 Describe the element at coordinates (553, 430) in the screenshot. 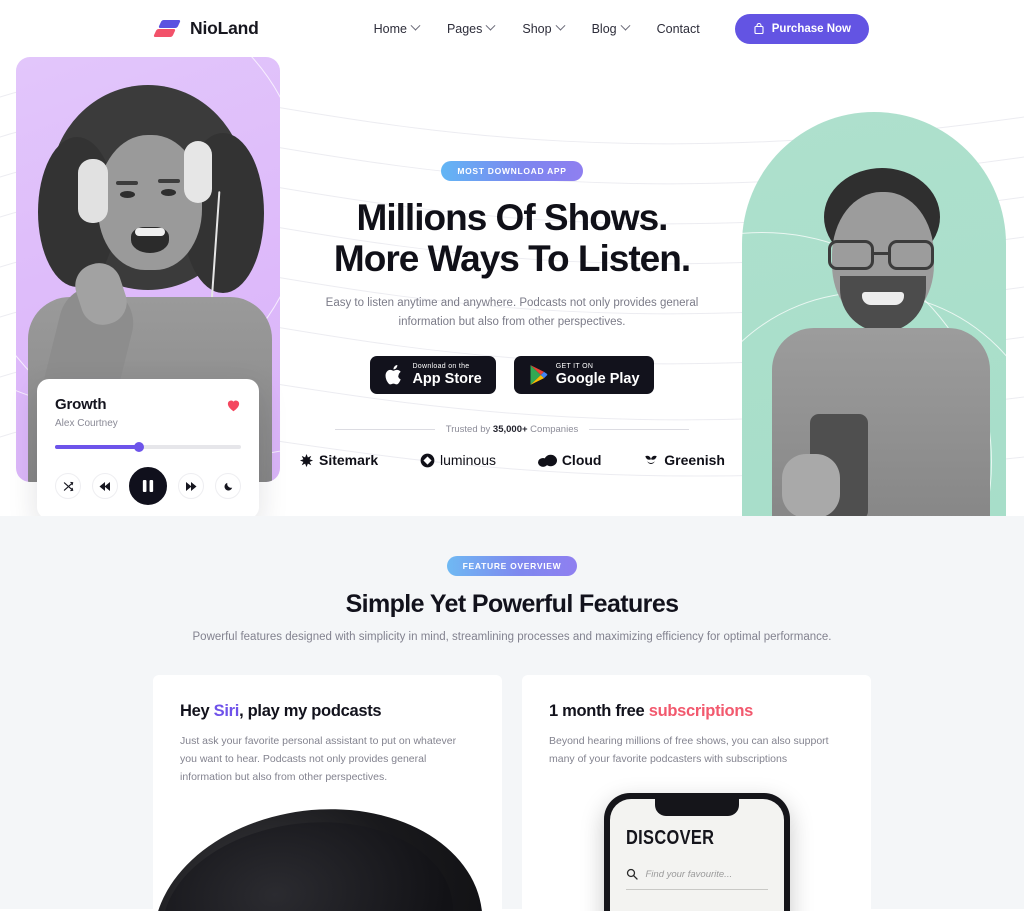

I see `trusted-suffix: Companies` at that location.